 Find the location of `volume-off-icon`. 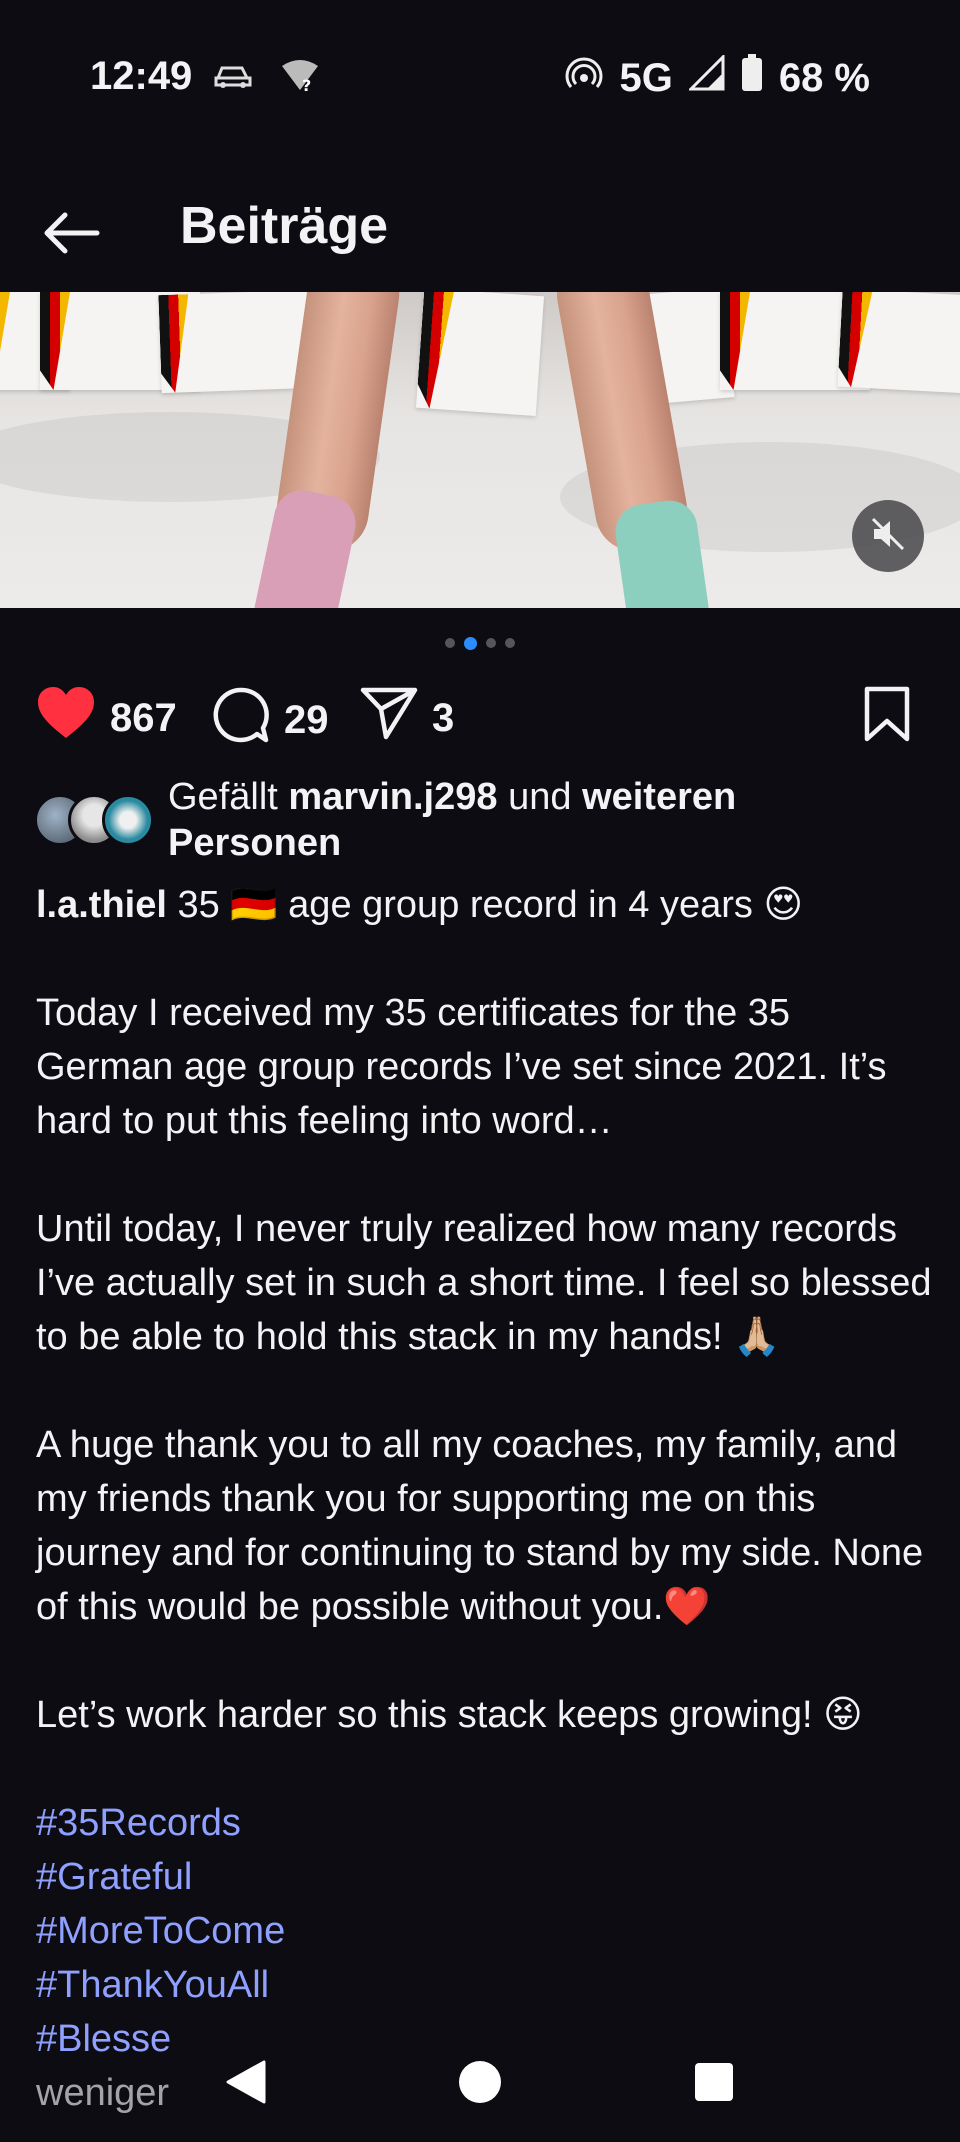

volume-off-icon is located at coordinates (888, 536).